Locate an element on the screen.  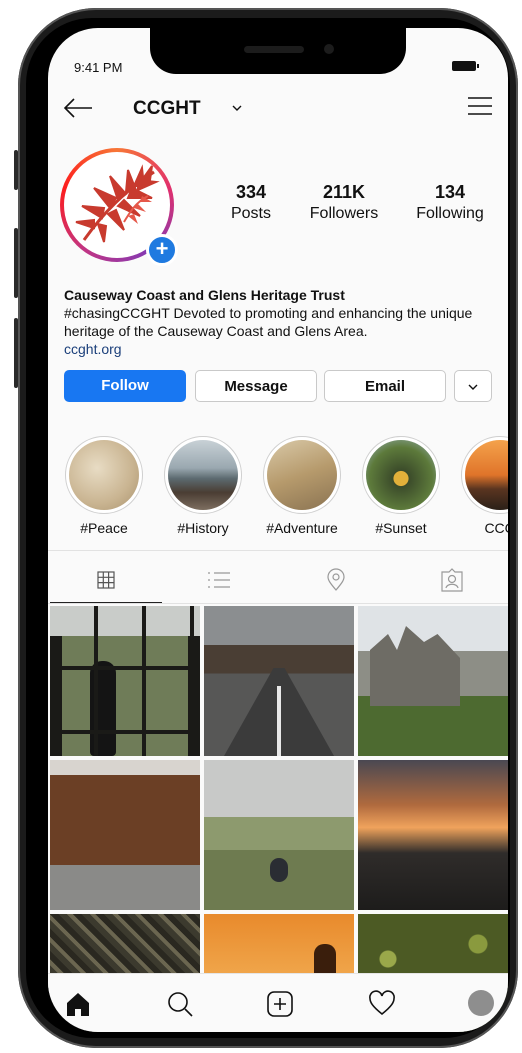
following-stat: 134 Following is located at coordinates (450, 202).